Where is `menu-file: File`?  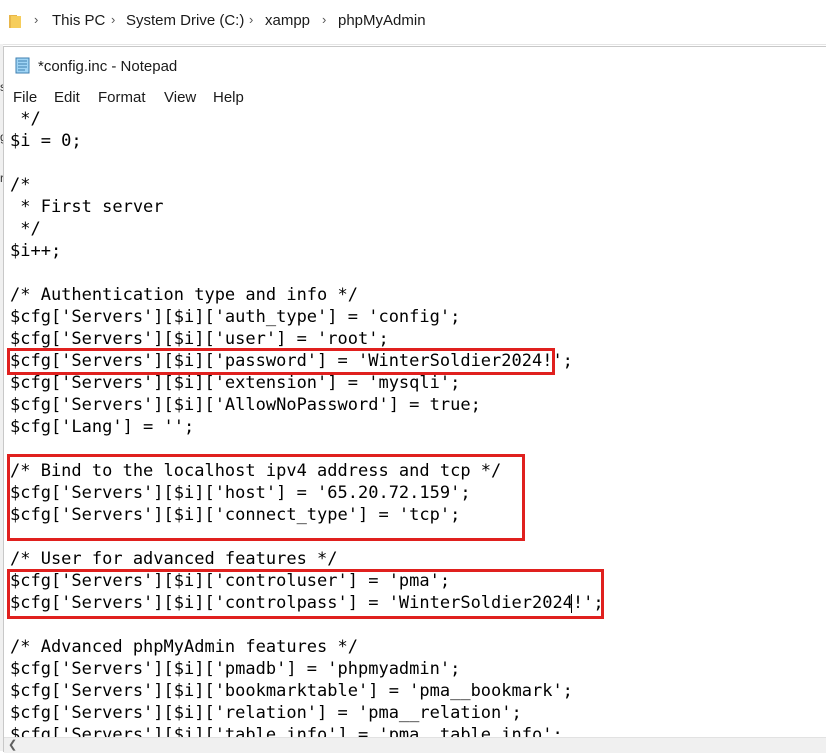
menu-file: File is located at coordinates (25, 97).